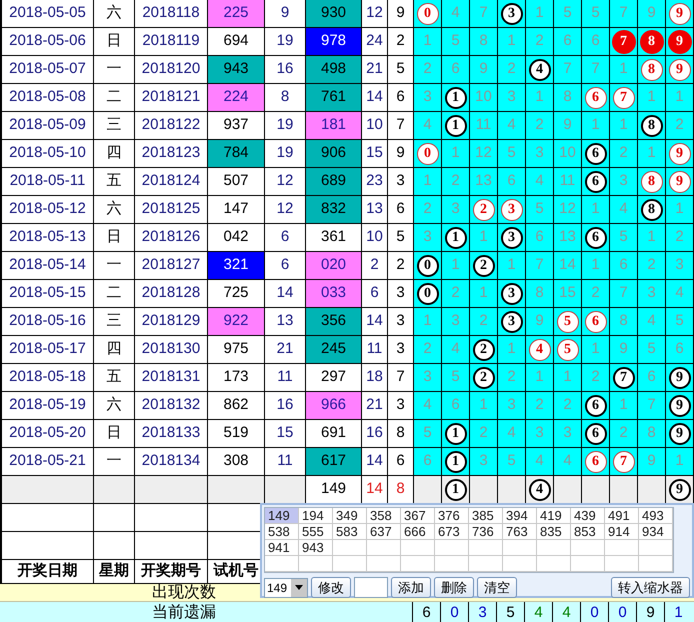 This screenshot has width=694, height=622. Describe the element at coordinates (285, 378) in the screenshot. I see `sum-cell: 11` at that location.